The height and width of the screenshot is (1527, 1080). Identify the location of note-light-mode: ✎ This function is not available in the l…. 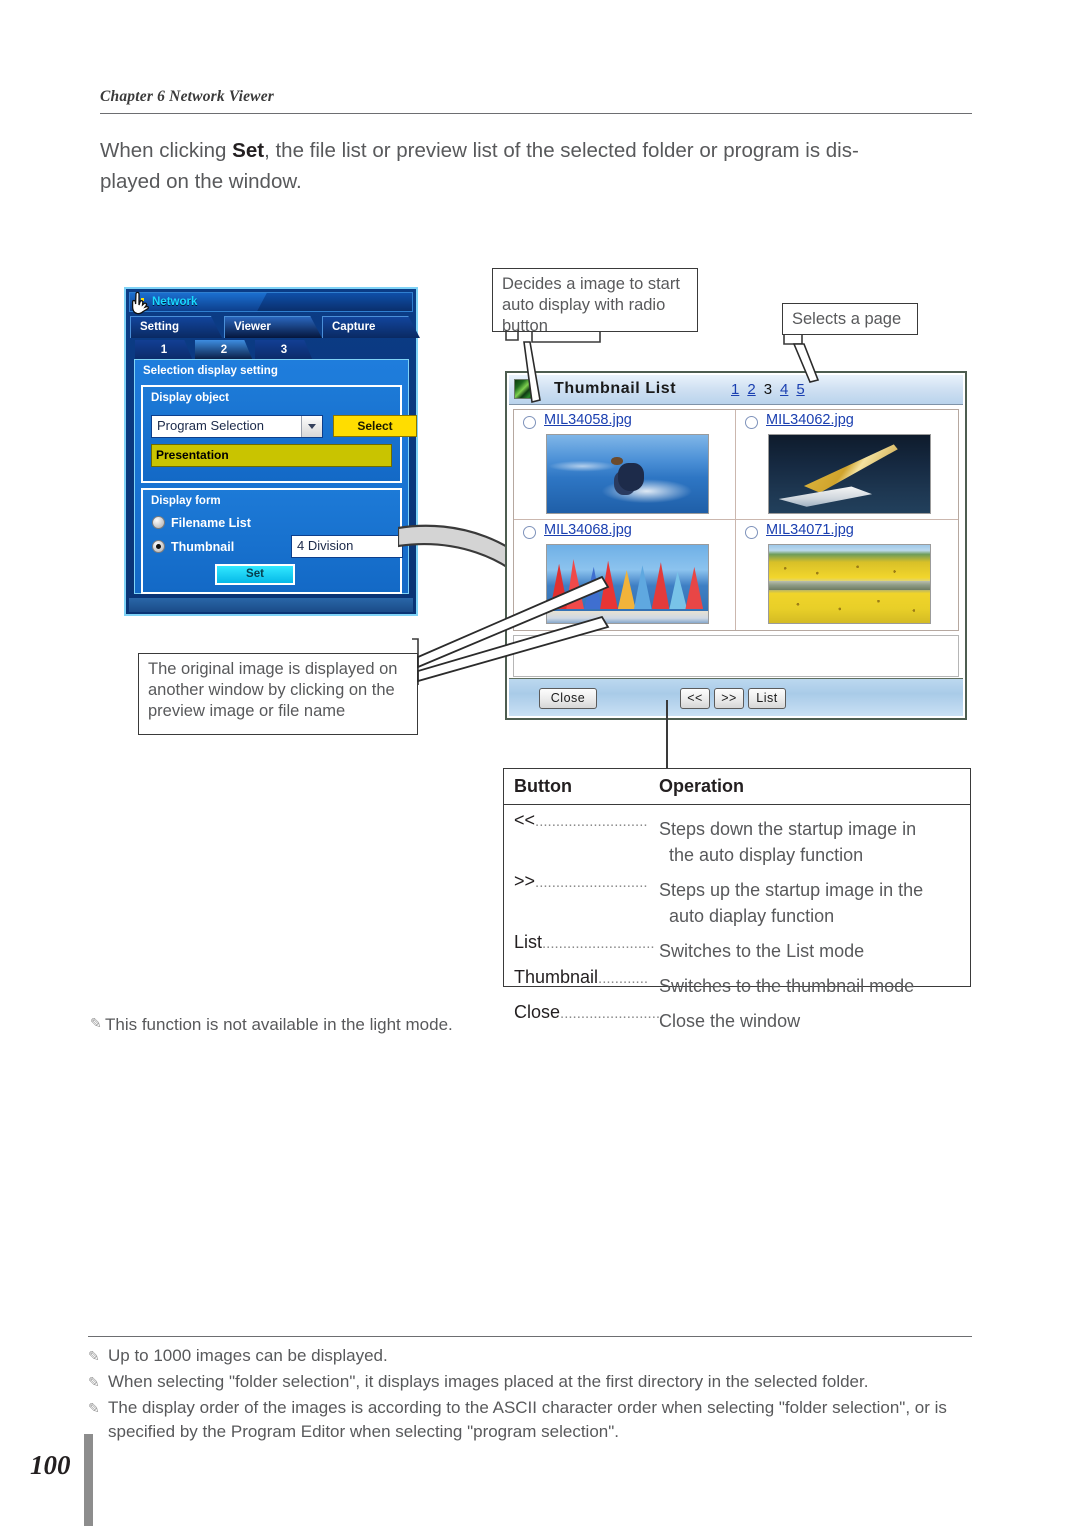
(440, 1025).